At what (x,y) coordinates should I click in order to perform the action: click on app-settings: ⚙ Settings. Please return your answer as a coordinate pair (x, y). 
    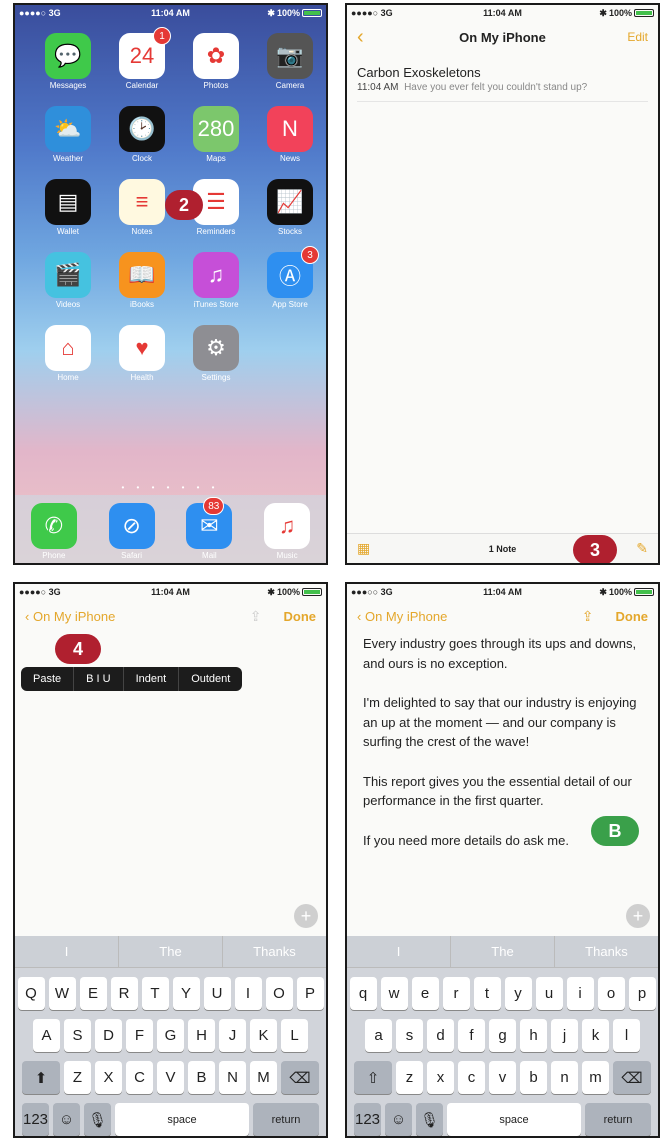
    Looking at the image, I should click on (216, 353).